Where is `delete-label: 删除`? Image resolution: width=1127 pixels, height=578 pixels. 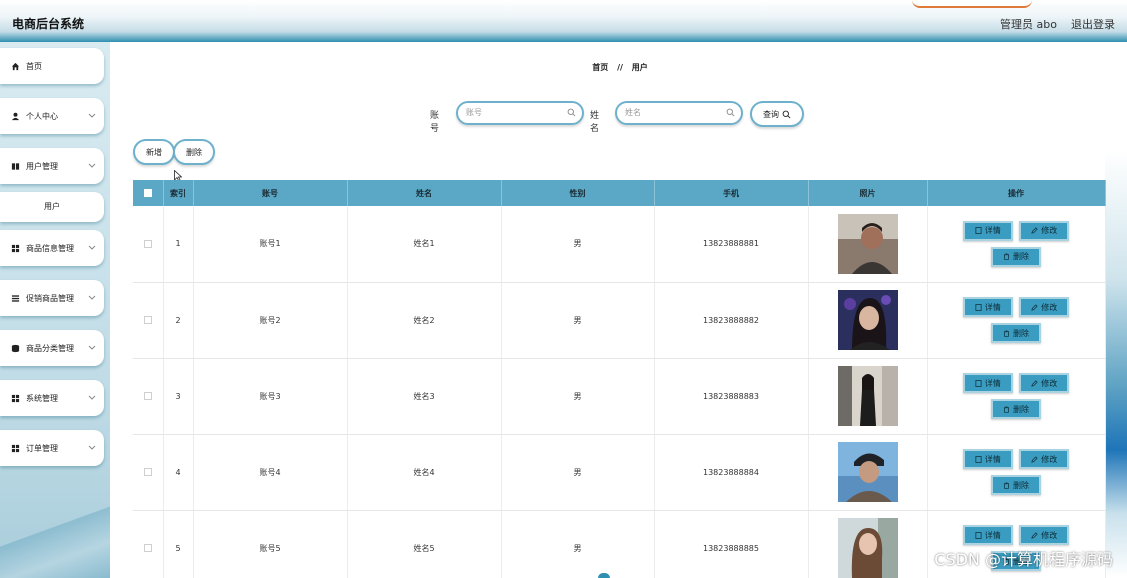
delete-label: 删除 is located at coordinates (1021, 333).